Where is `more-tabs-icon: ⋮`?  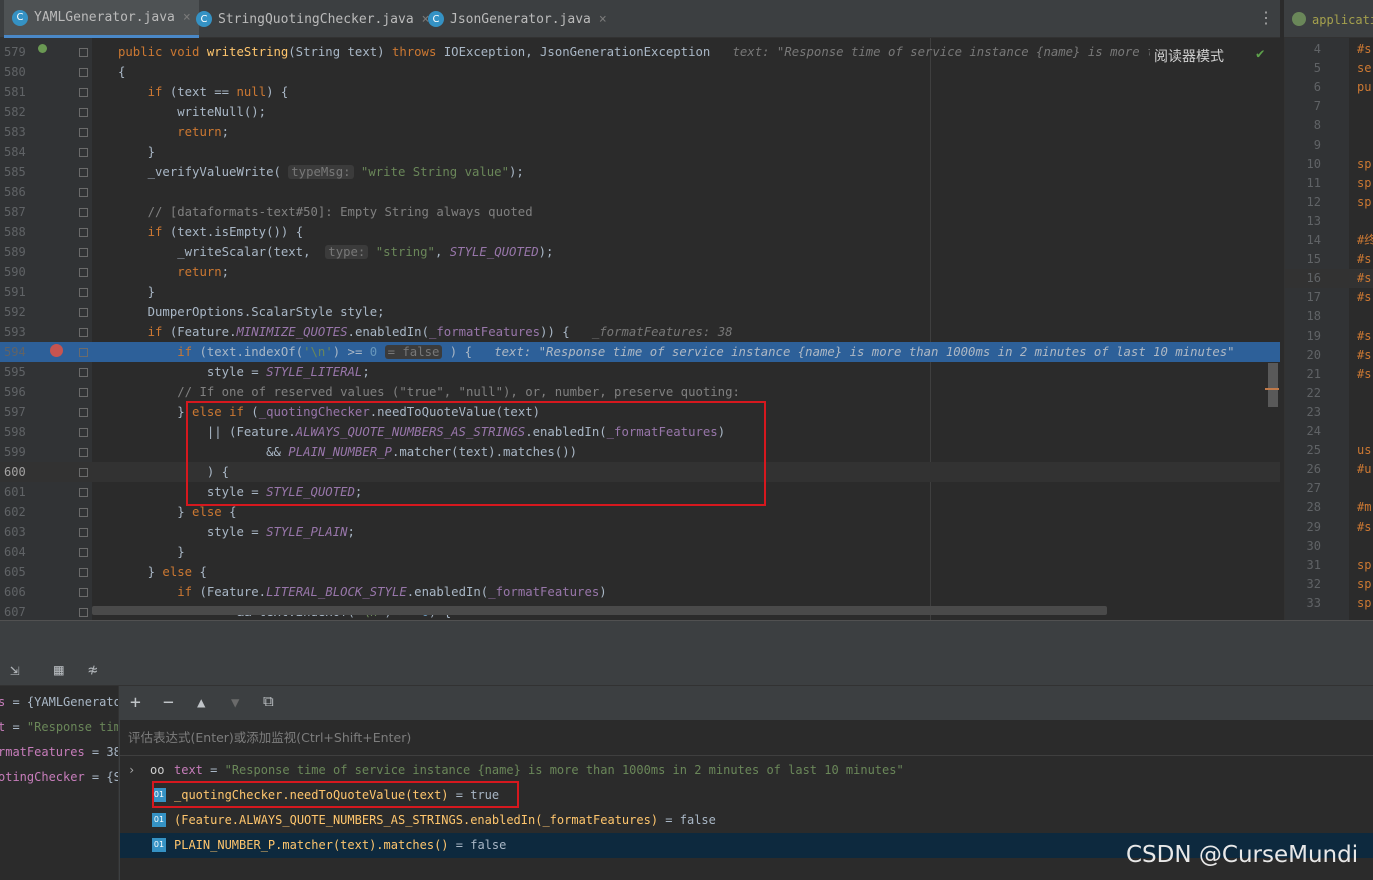 more-tabs-icon: ⋮ is located at coordinates (1266, 17).